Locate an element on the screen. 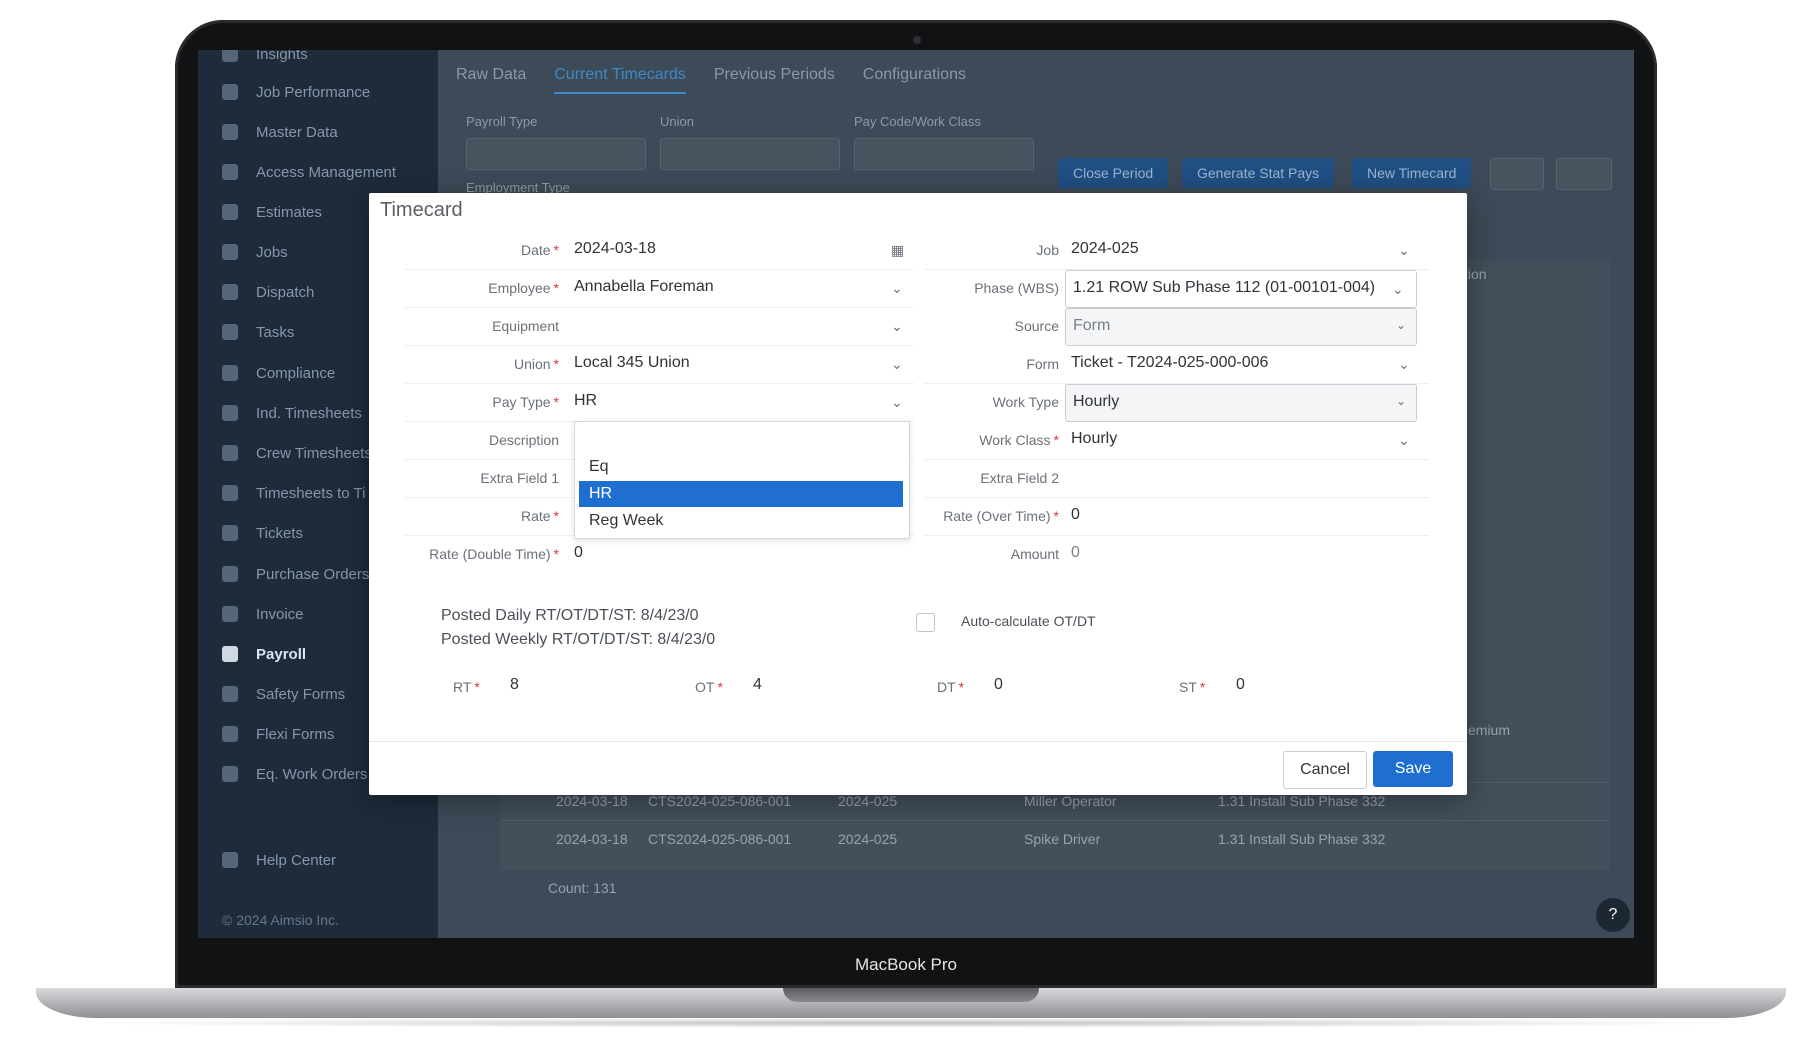 Image resolution: width=1812 pixels, height=1058 pixels. sidebar-item-tasks: Tasks is located at coordinates (258, 332).